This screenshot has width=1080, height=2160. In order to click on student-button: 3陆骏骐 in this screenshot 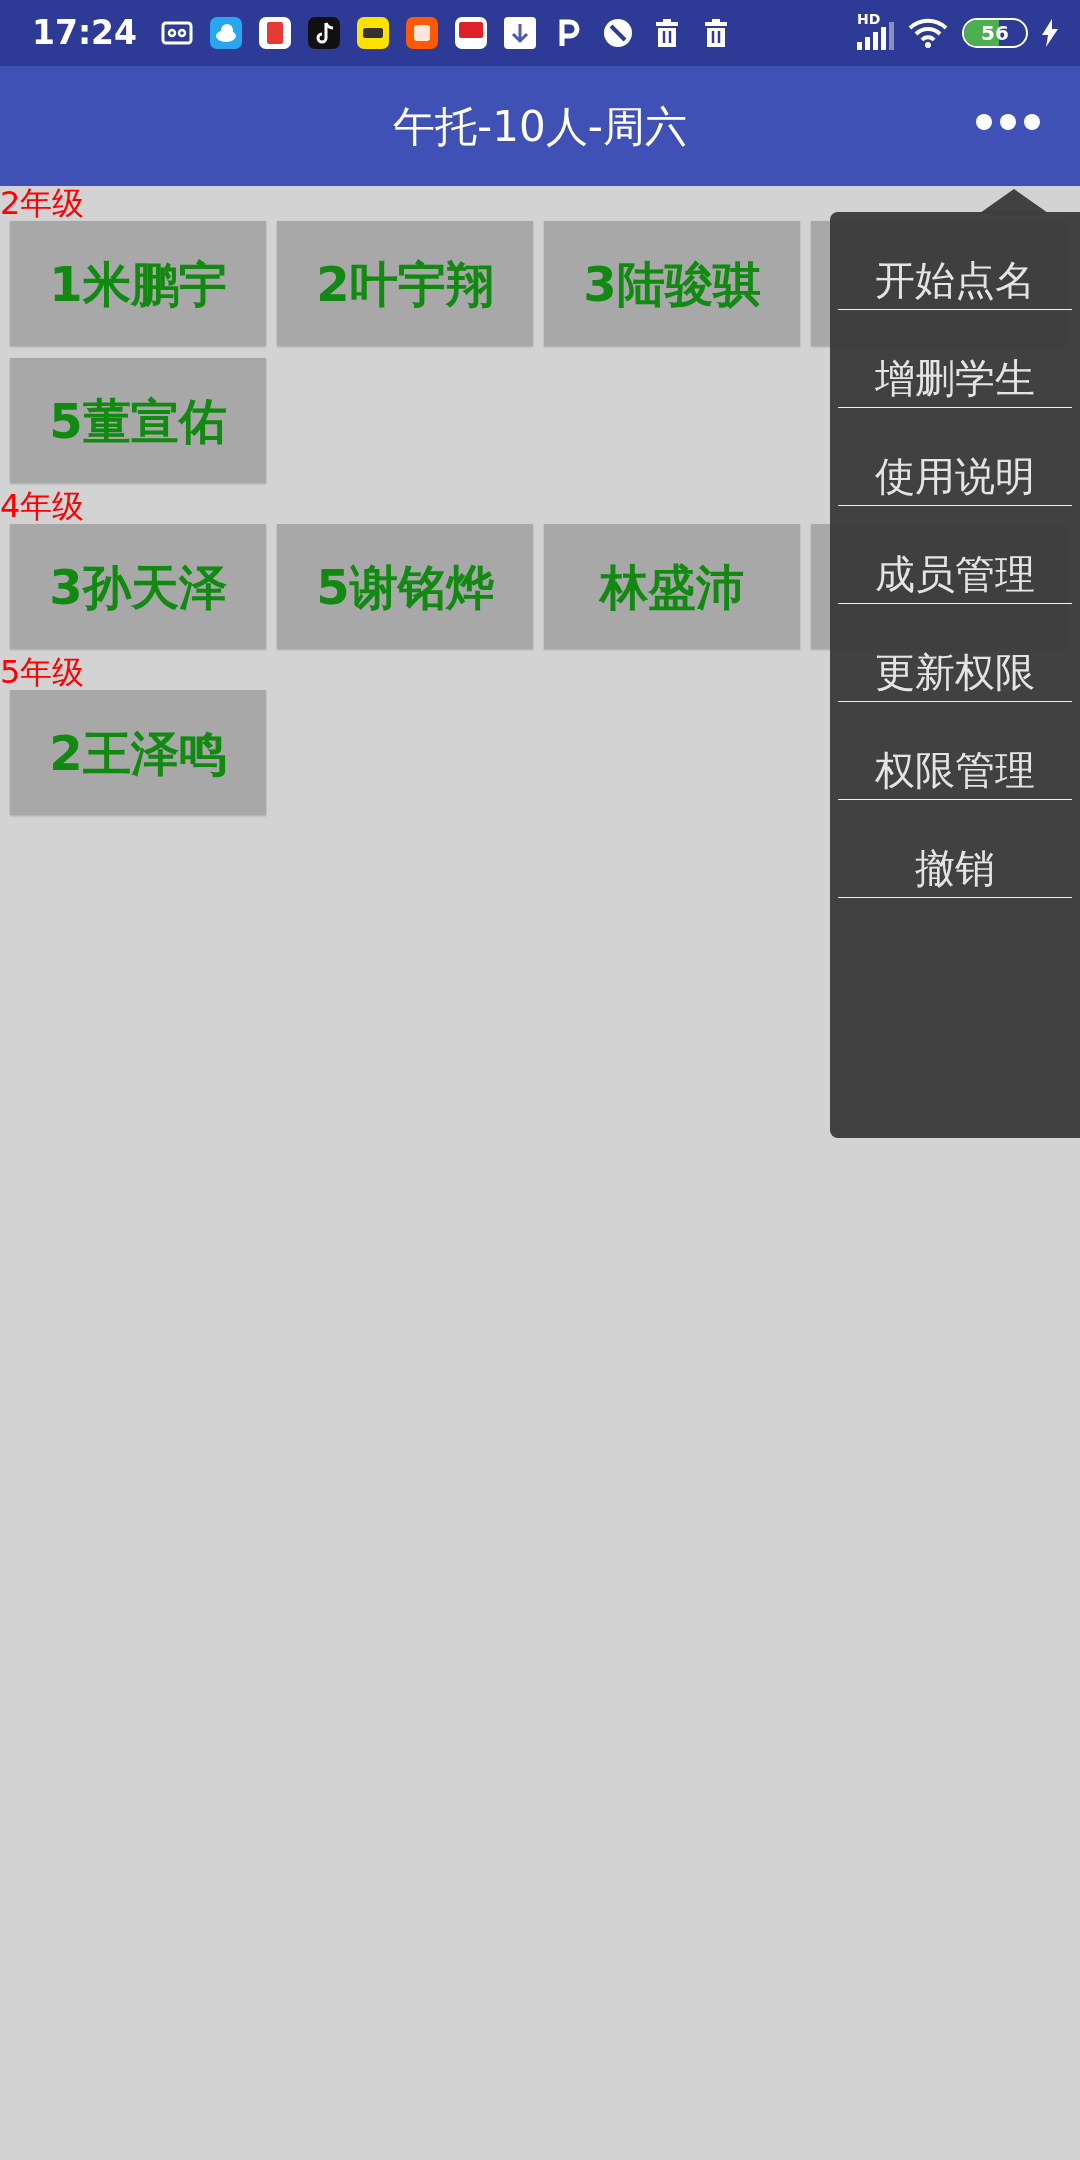, I will do `click(672, 283)`.